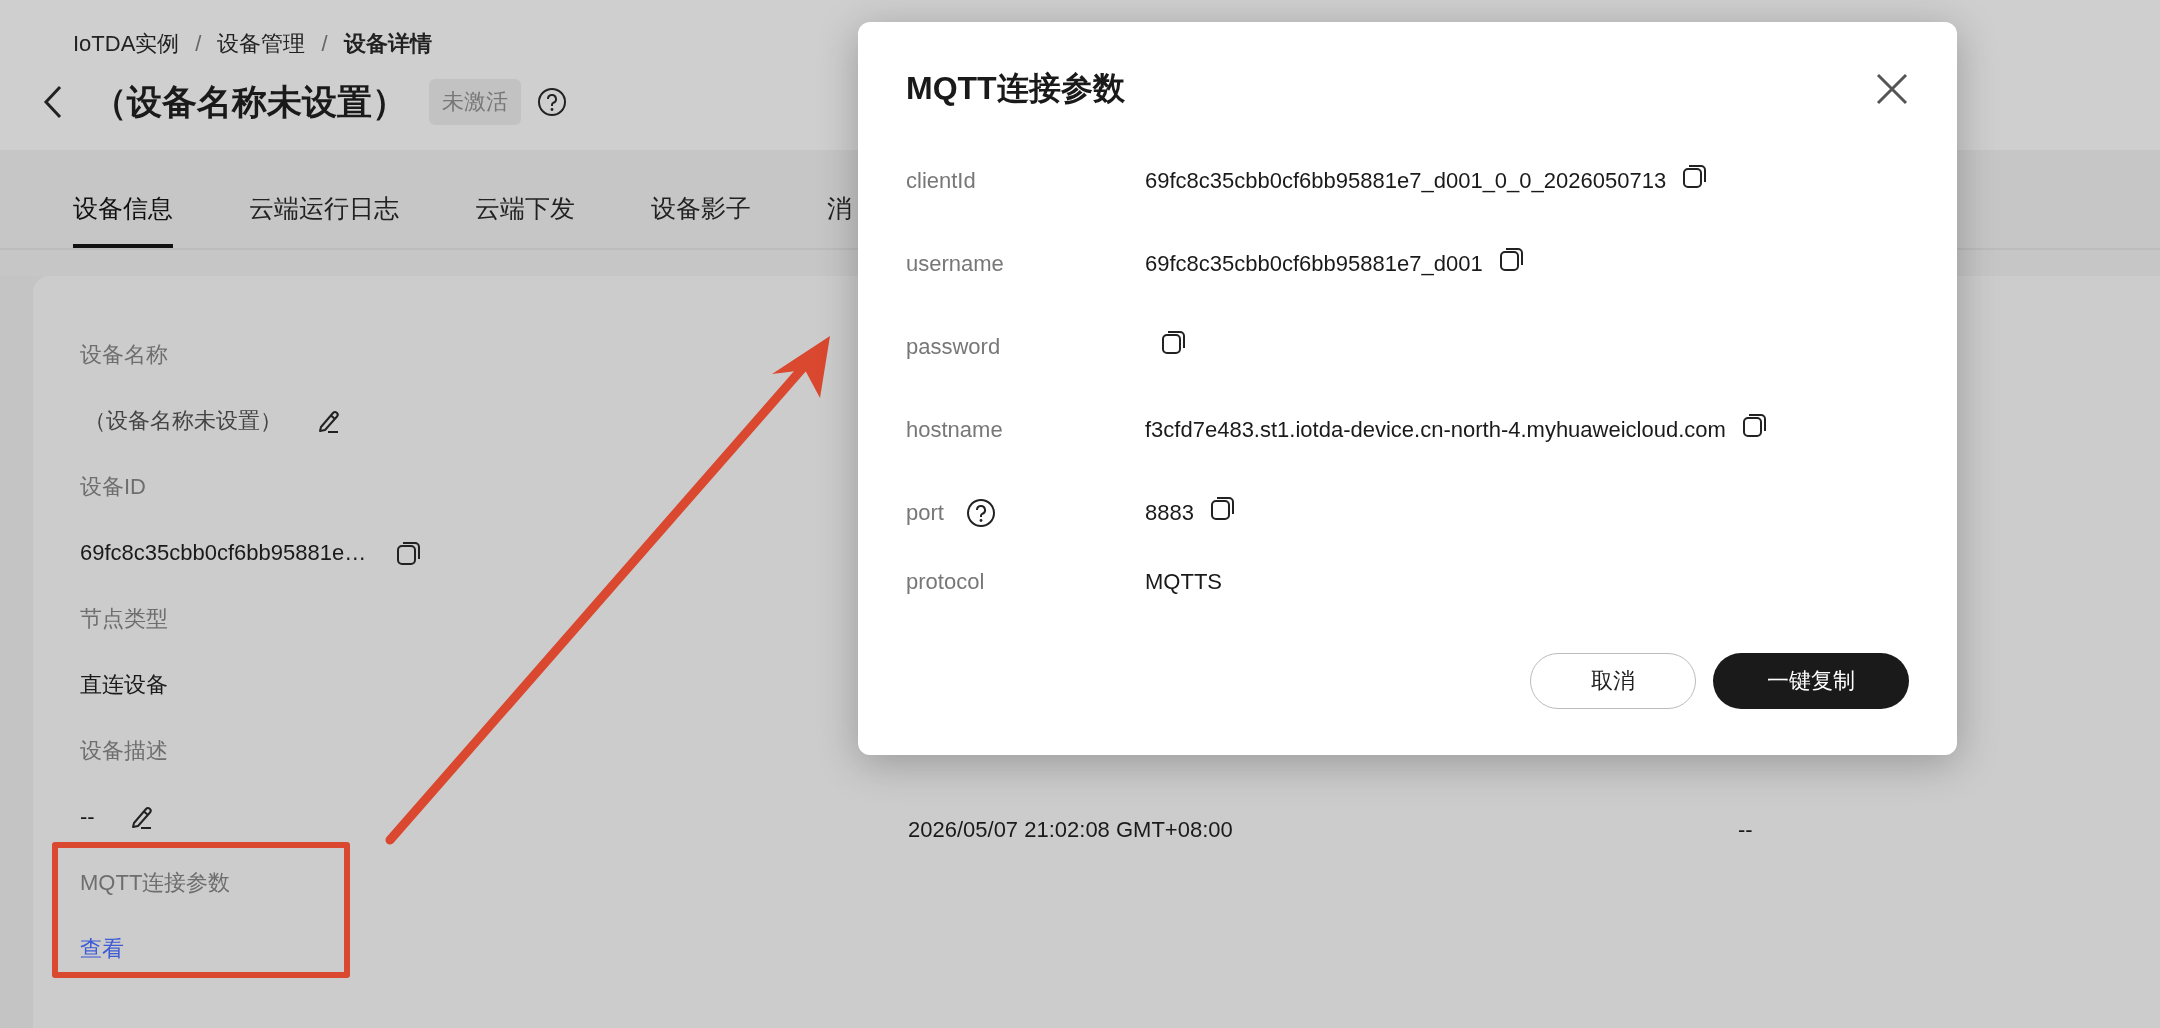 The image size is (2160, 1028). I want to click on param-value: 8883, so click(1169, 512).